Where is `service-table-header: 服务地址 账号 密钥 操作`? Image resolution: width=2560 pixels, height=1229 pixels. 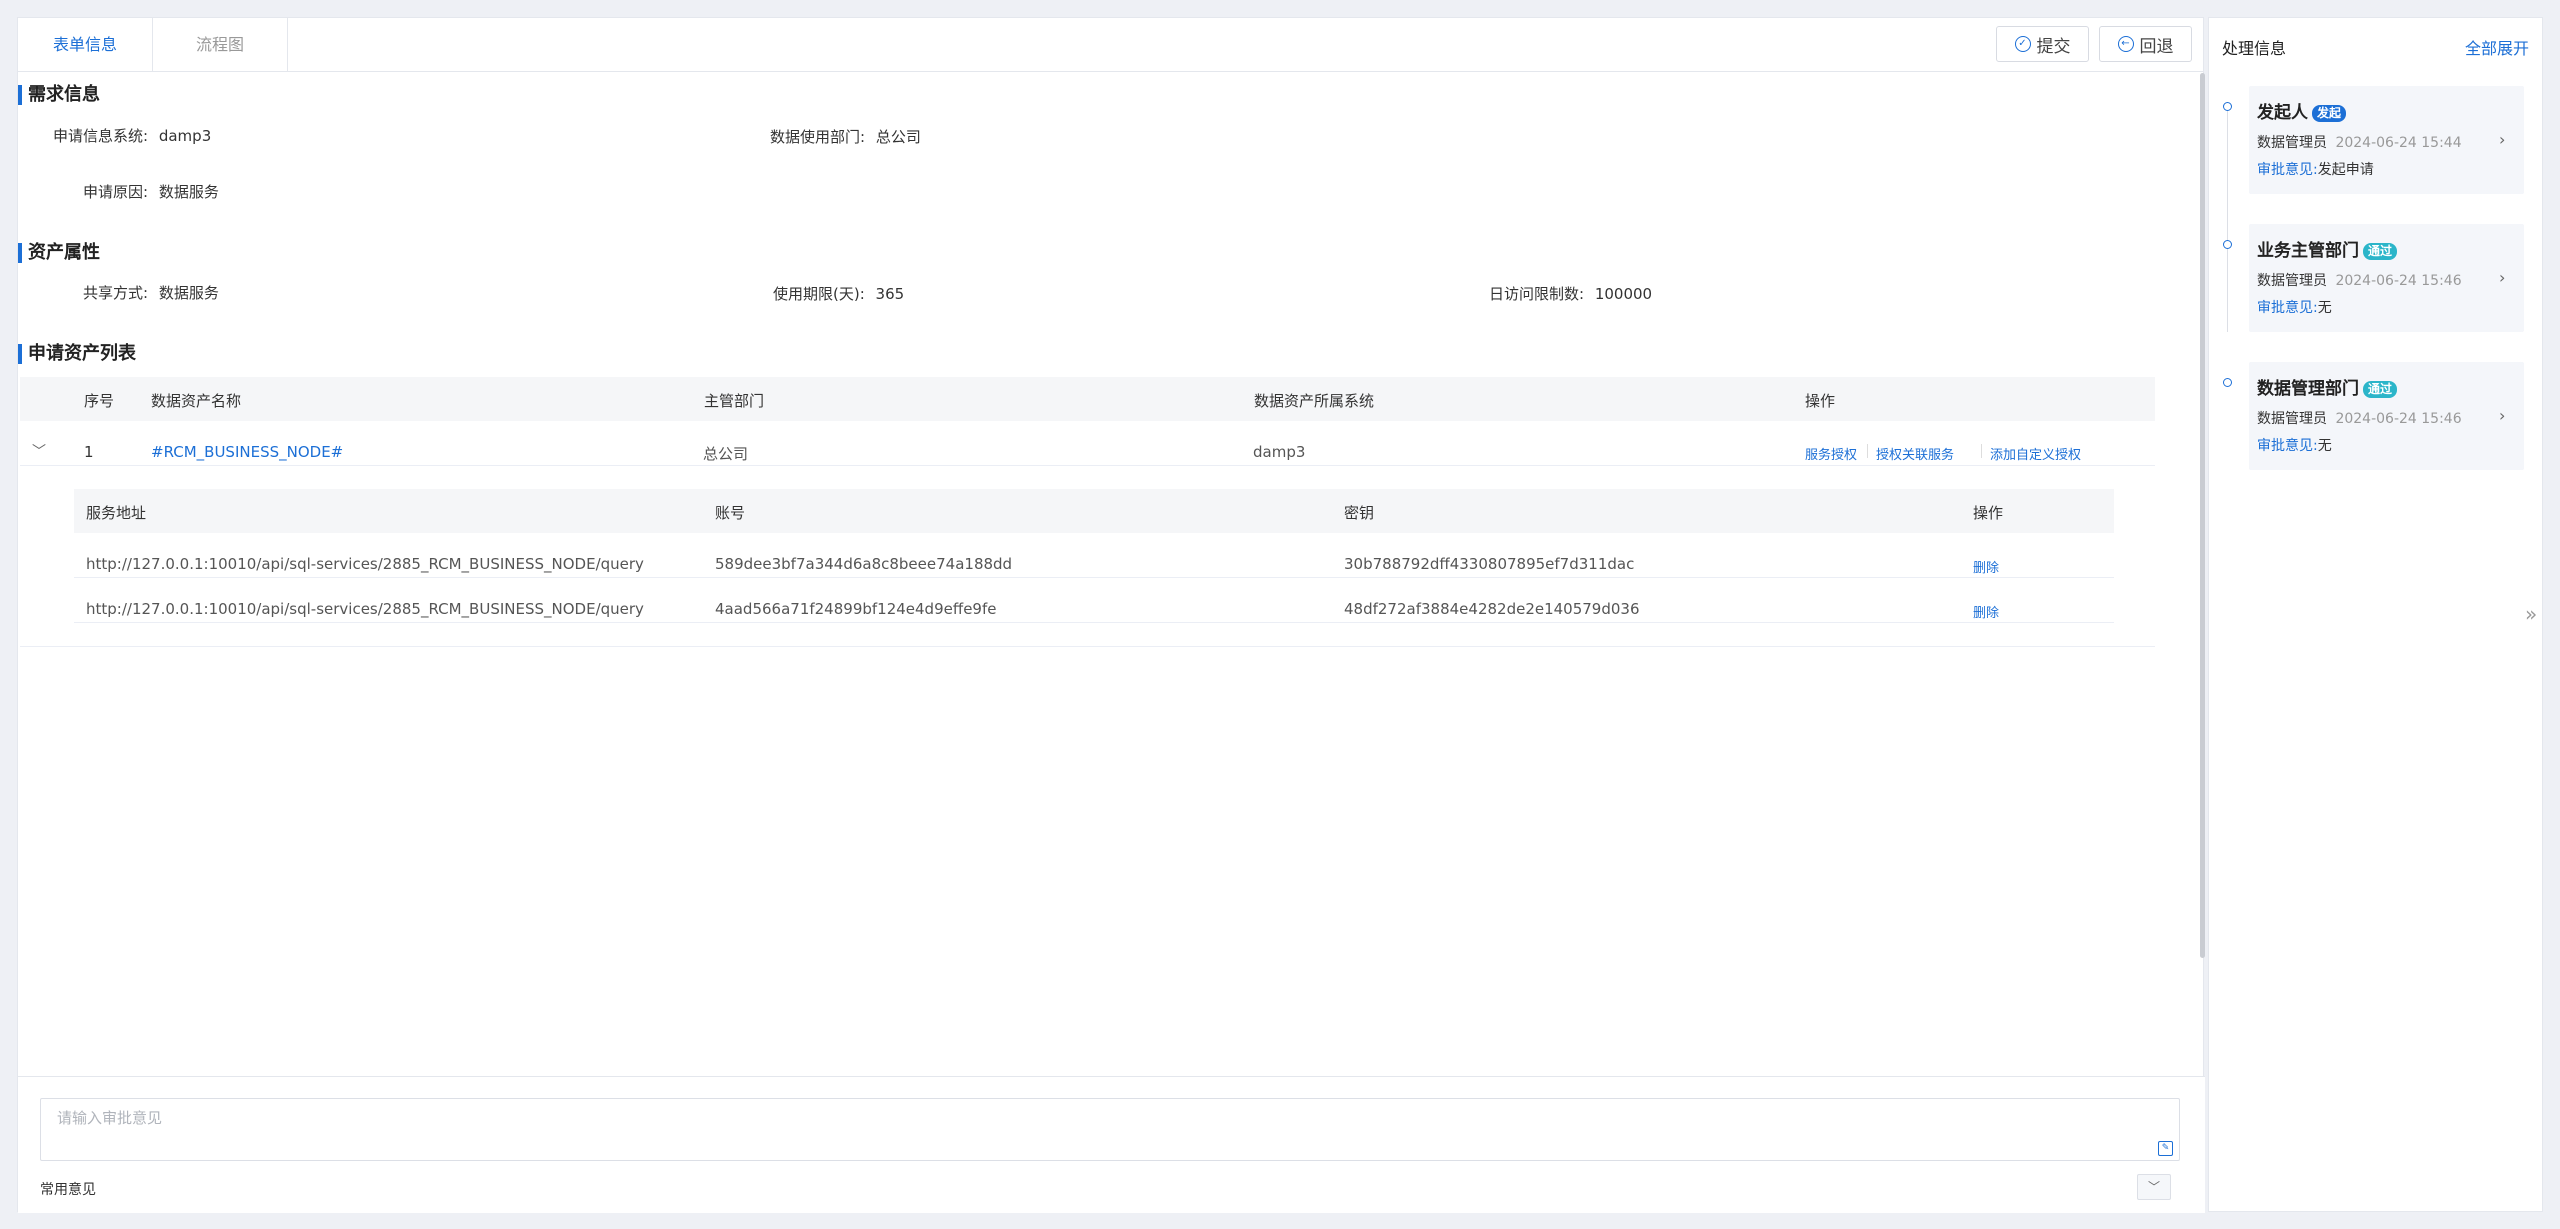
service-table-header: 服务地址 账号 密钥 操作 is located at coordinates (1094, 511).